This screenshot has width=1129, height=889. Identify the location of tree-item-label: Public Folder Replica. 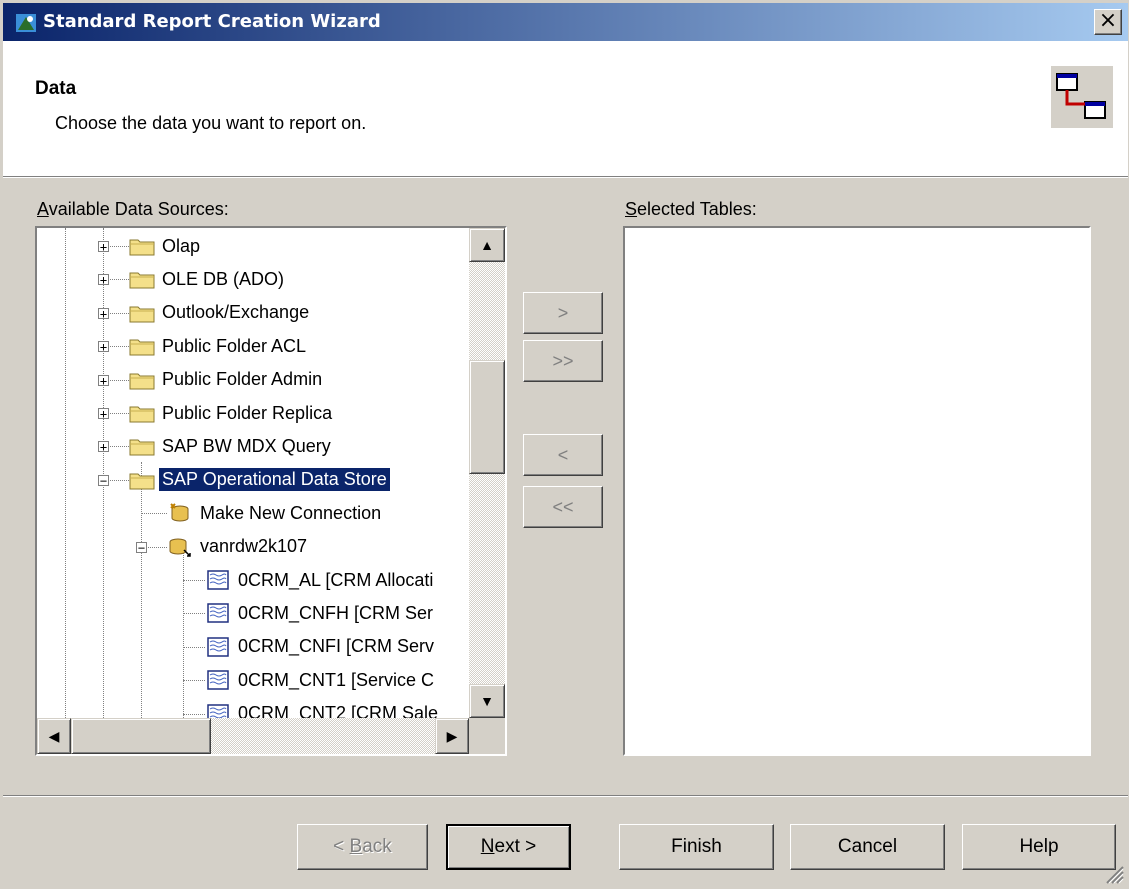
(247, 412).